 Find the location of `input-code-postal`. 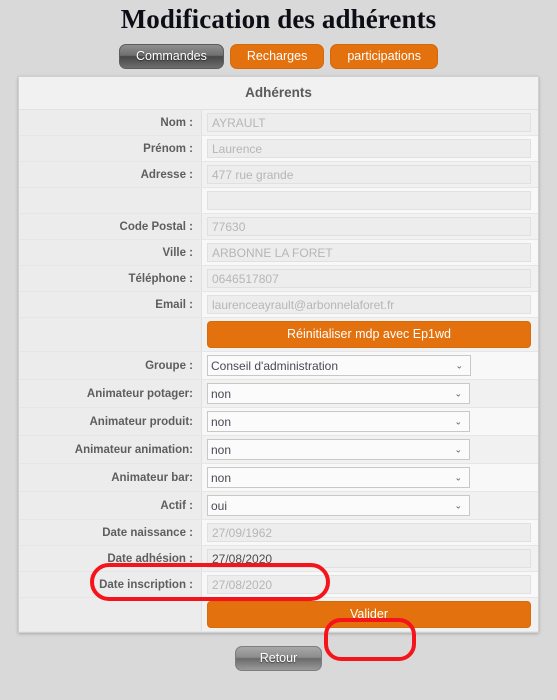

input-code-postal is located at coordinates (369, 227).